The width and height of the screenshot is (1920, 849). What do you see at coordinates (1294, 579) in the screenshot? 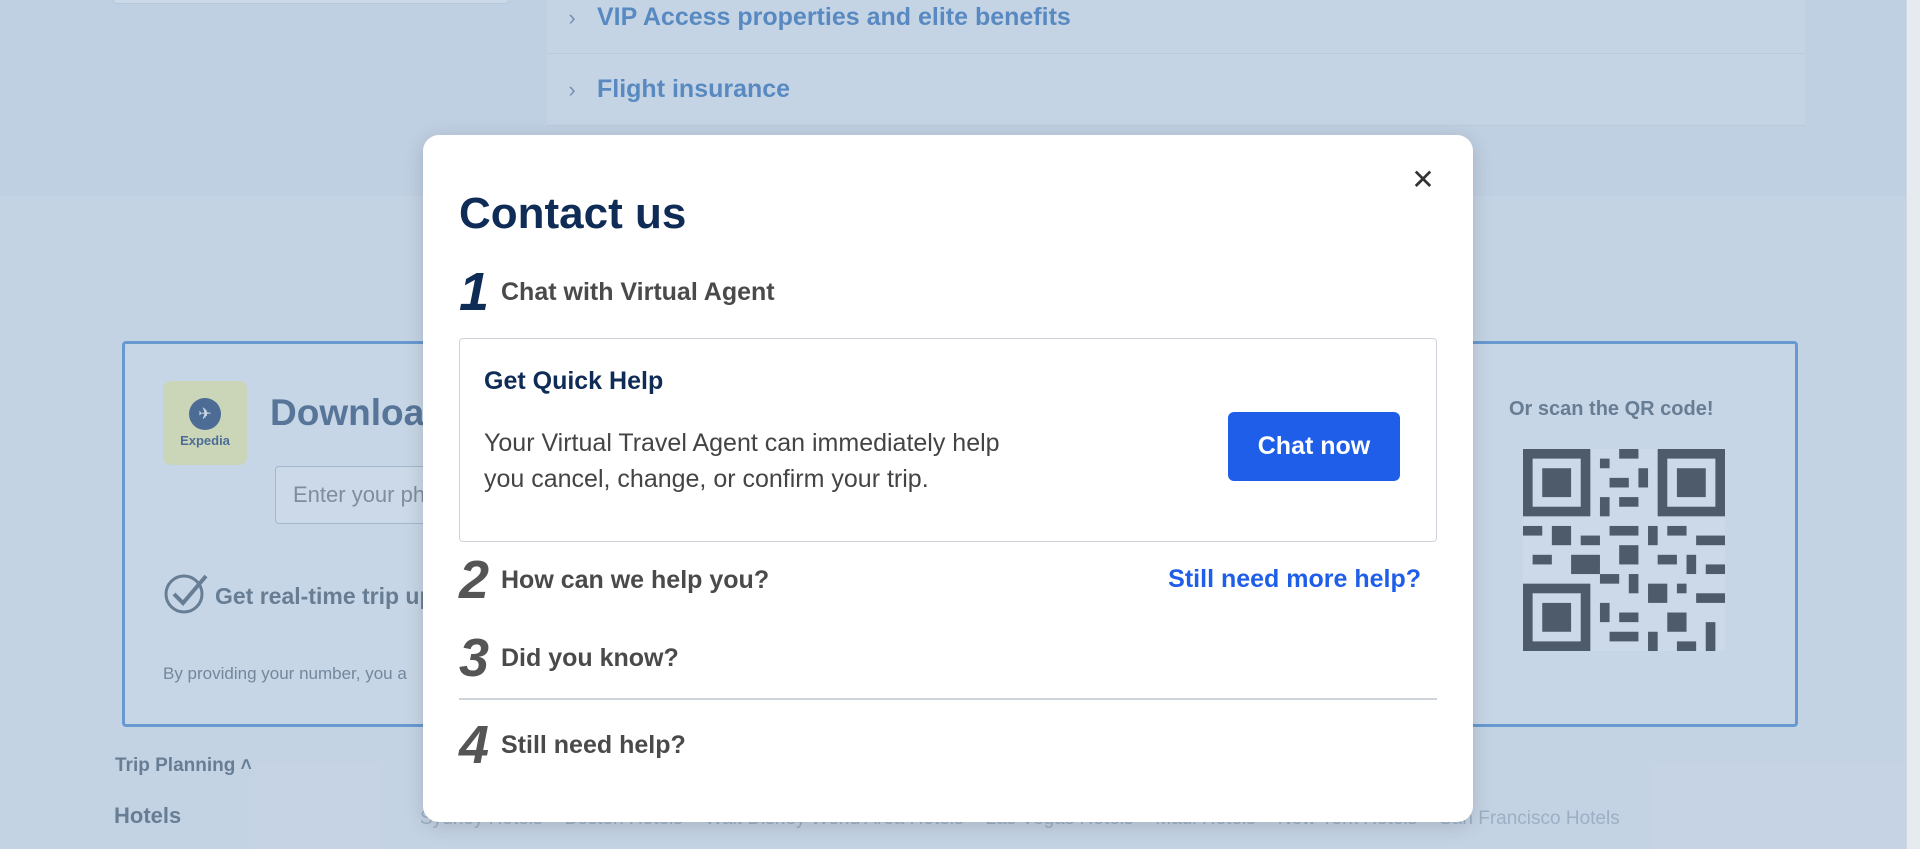
I see `still-need-more-help-link: Still need more help?` at bounding box center [1294, 579].